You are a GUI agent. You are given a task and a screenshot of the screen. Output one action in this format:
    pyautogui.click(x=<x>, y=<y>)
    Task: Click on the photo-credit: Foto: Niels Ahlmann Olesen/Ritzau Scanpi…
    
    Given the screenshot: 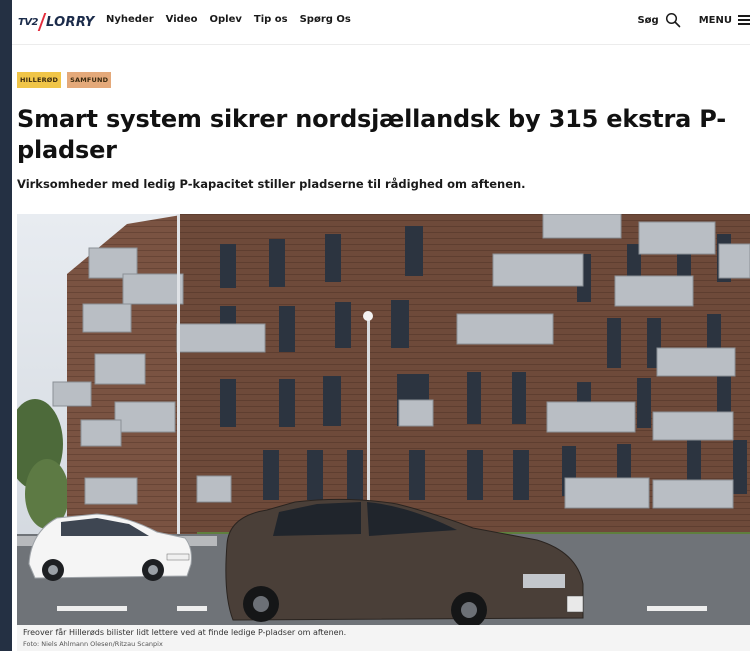 What is the action you would take?
    pyautogui.click(x=93, y=644)
    